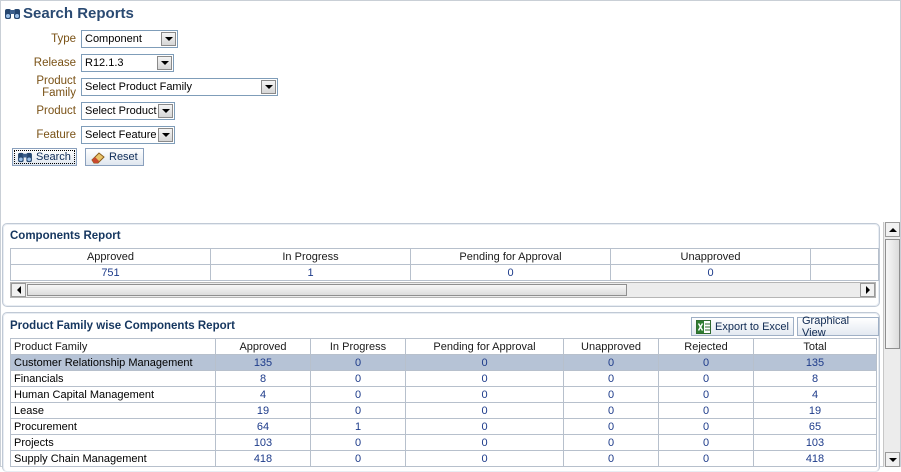 This screenshot has height=472, width=901. I want to click on total-cell: 65, so click(815, 426).